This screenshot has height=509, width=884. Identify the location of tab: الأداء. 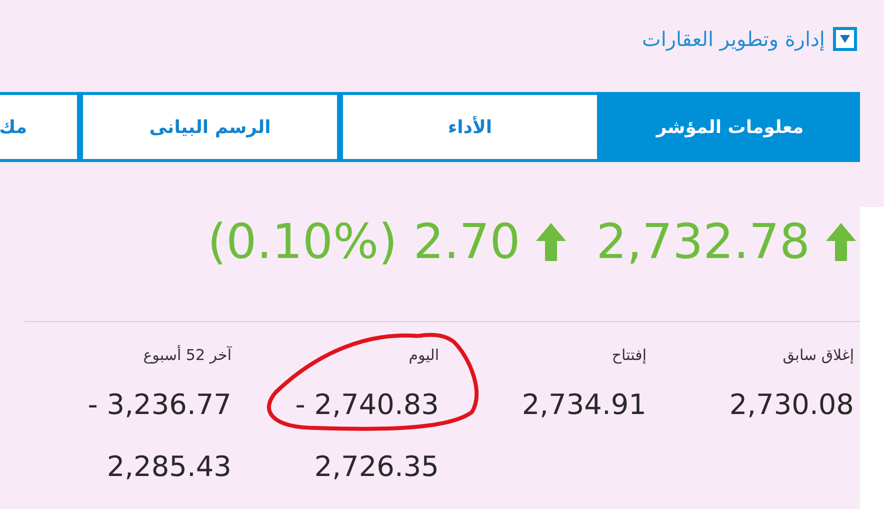
(470, 127).